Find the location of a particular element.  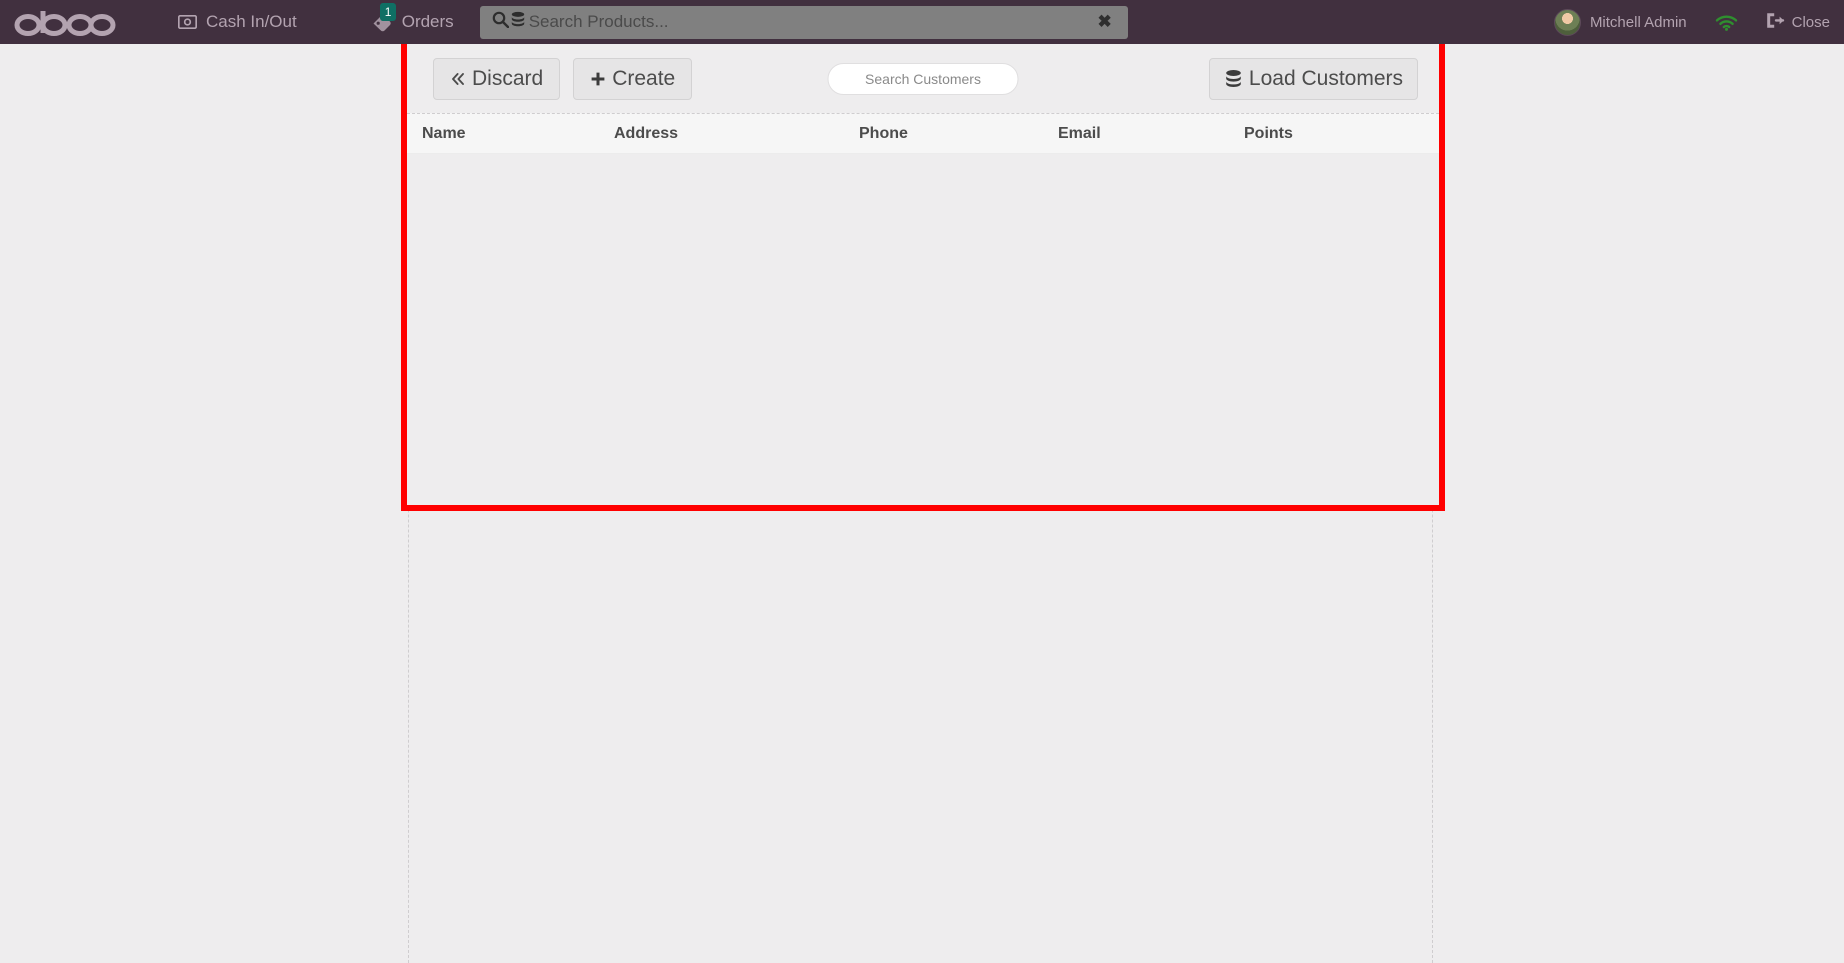

close-button: Close is located at coordinates (1798, 22).